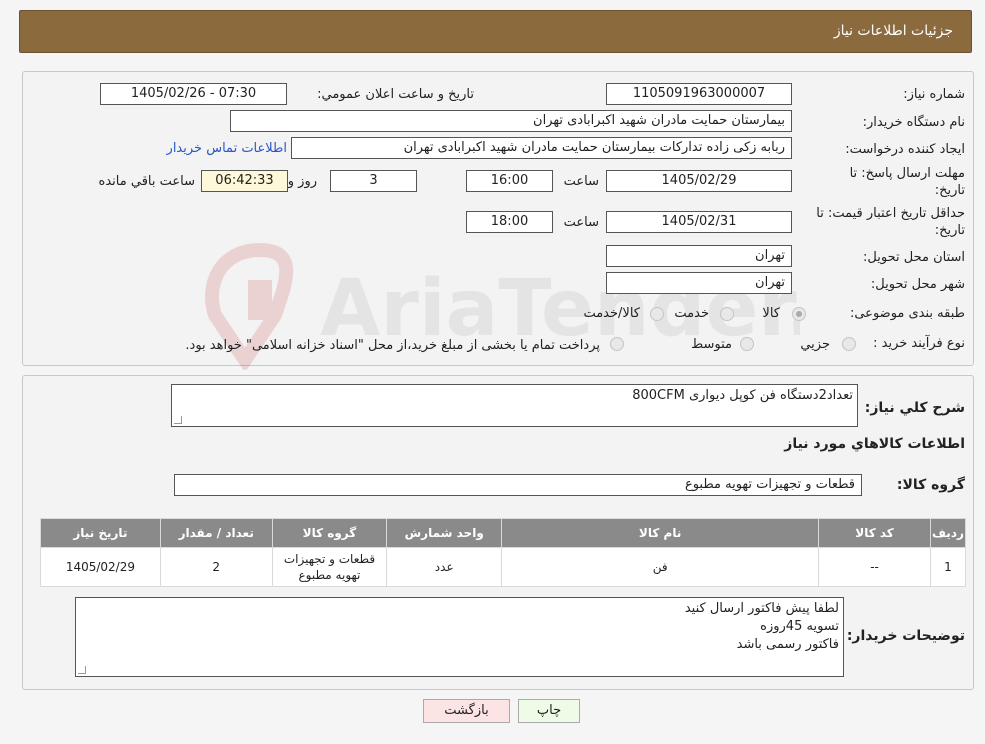 The height and width of the screenshot is (744, 985). Describe the element at coordinates (917, 284) in the screenshot. I see `city-label: شهر محل تحویل:` at that location.